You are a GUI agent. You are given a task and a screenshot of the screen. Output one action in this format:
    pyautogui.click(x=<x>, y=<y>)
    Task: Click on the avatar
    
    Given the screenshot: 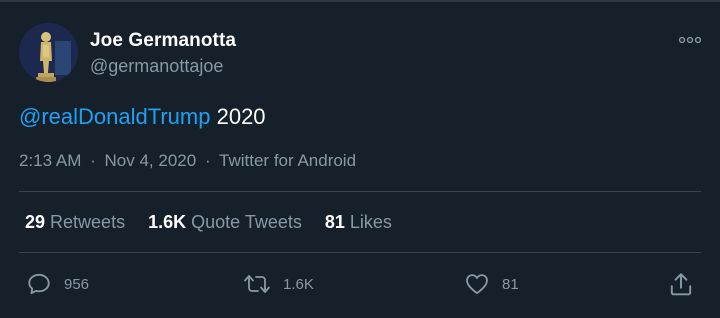 What is the action you would take?
    pyautogui.click(x=48, y=52)
    